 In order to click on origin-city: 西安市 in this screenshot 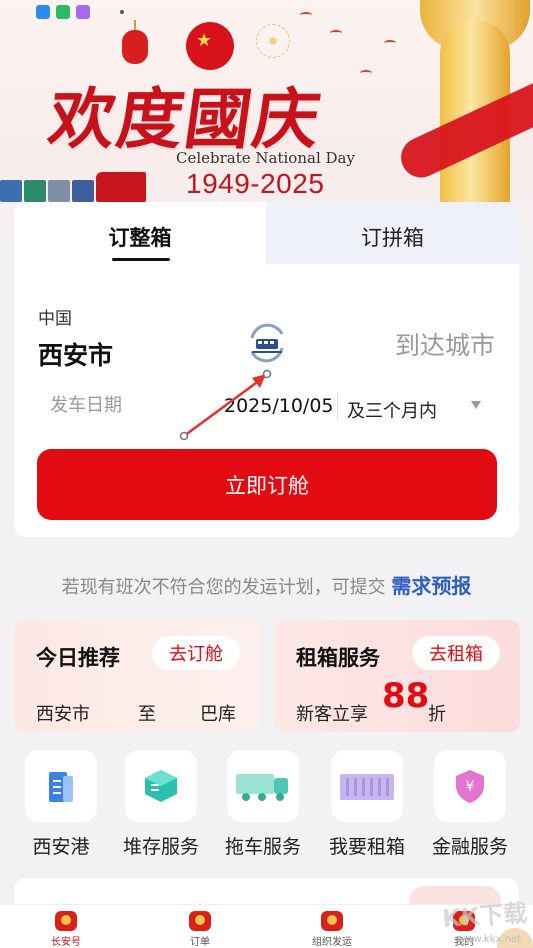, I will do `click(75, 354)`.